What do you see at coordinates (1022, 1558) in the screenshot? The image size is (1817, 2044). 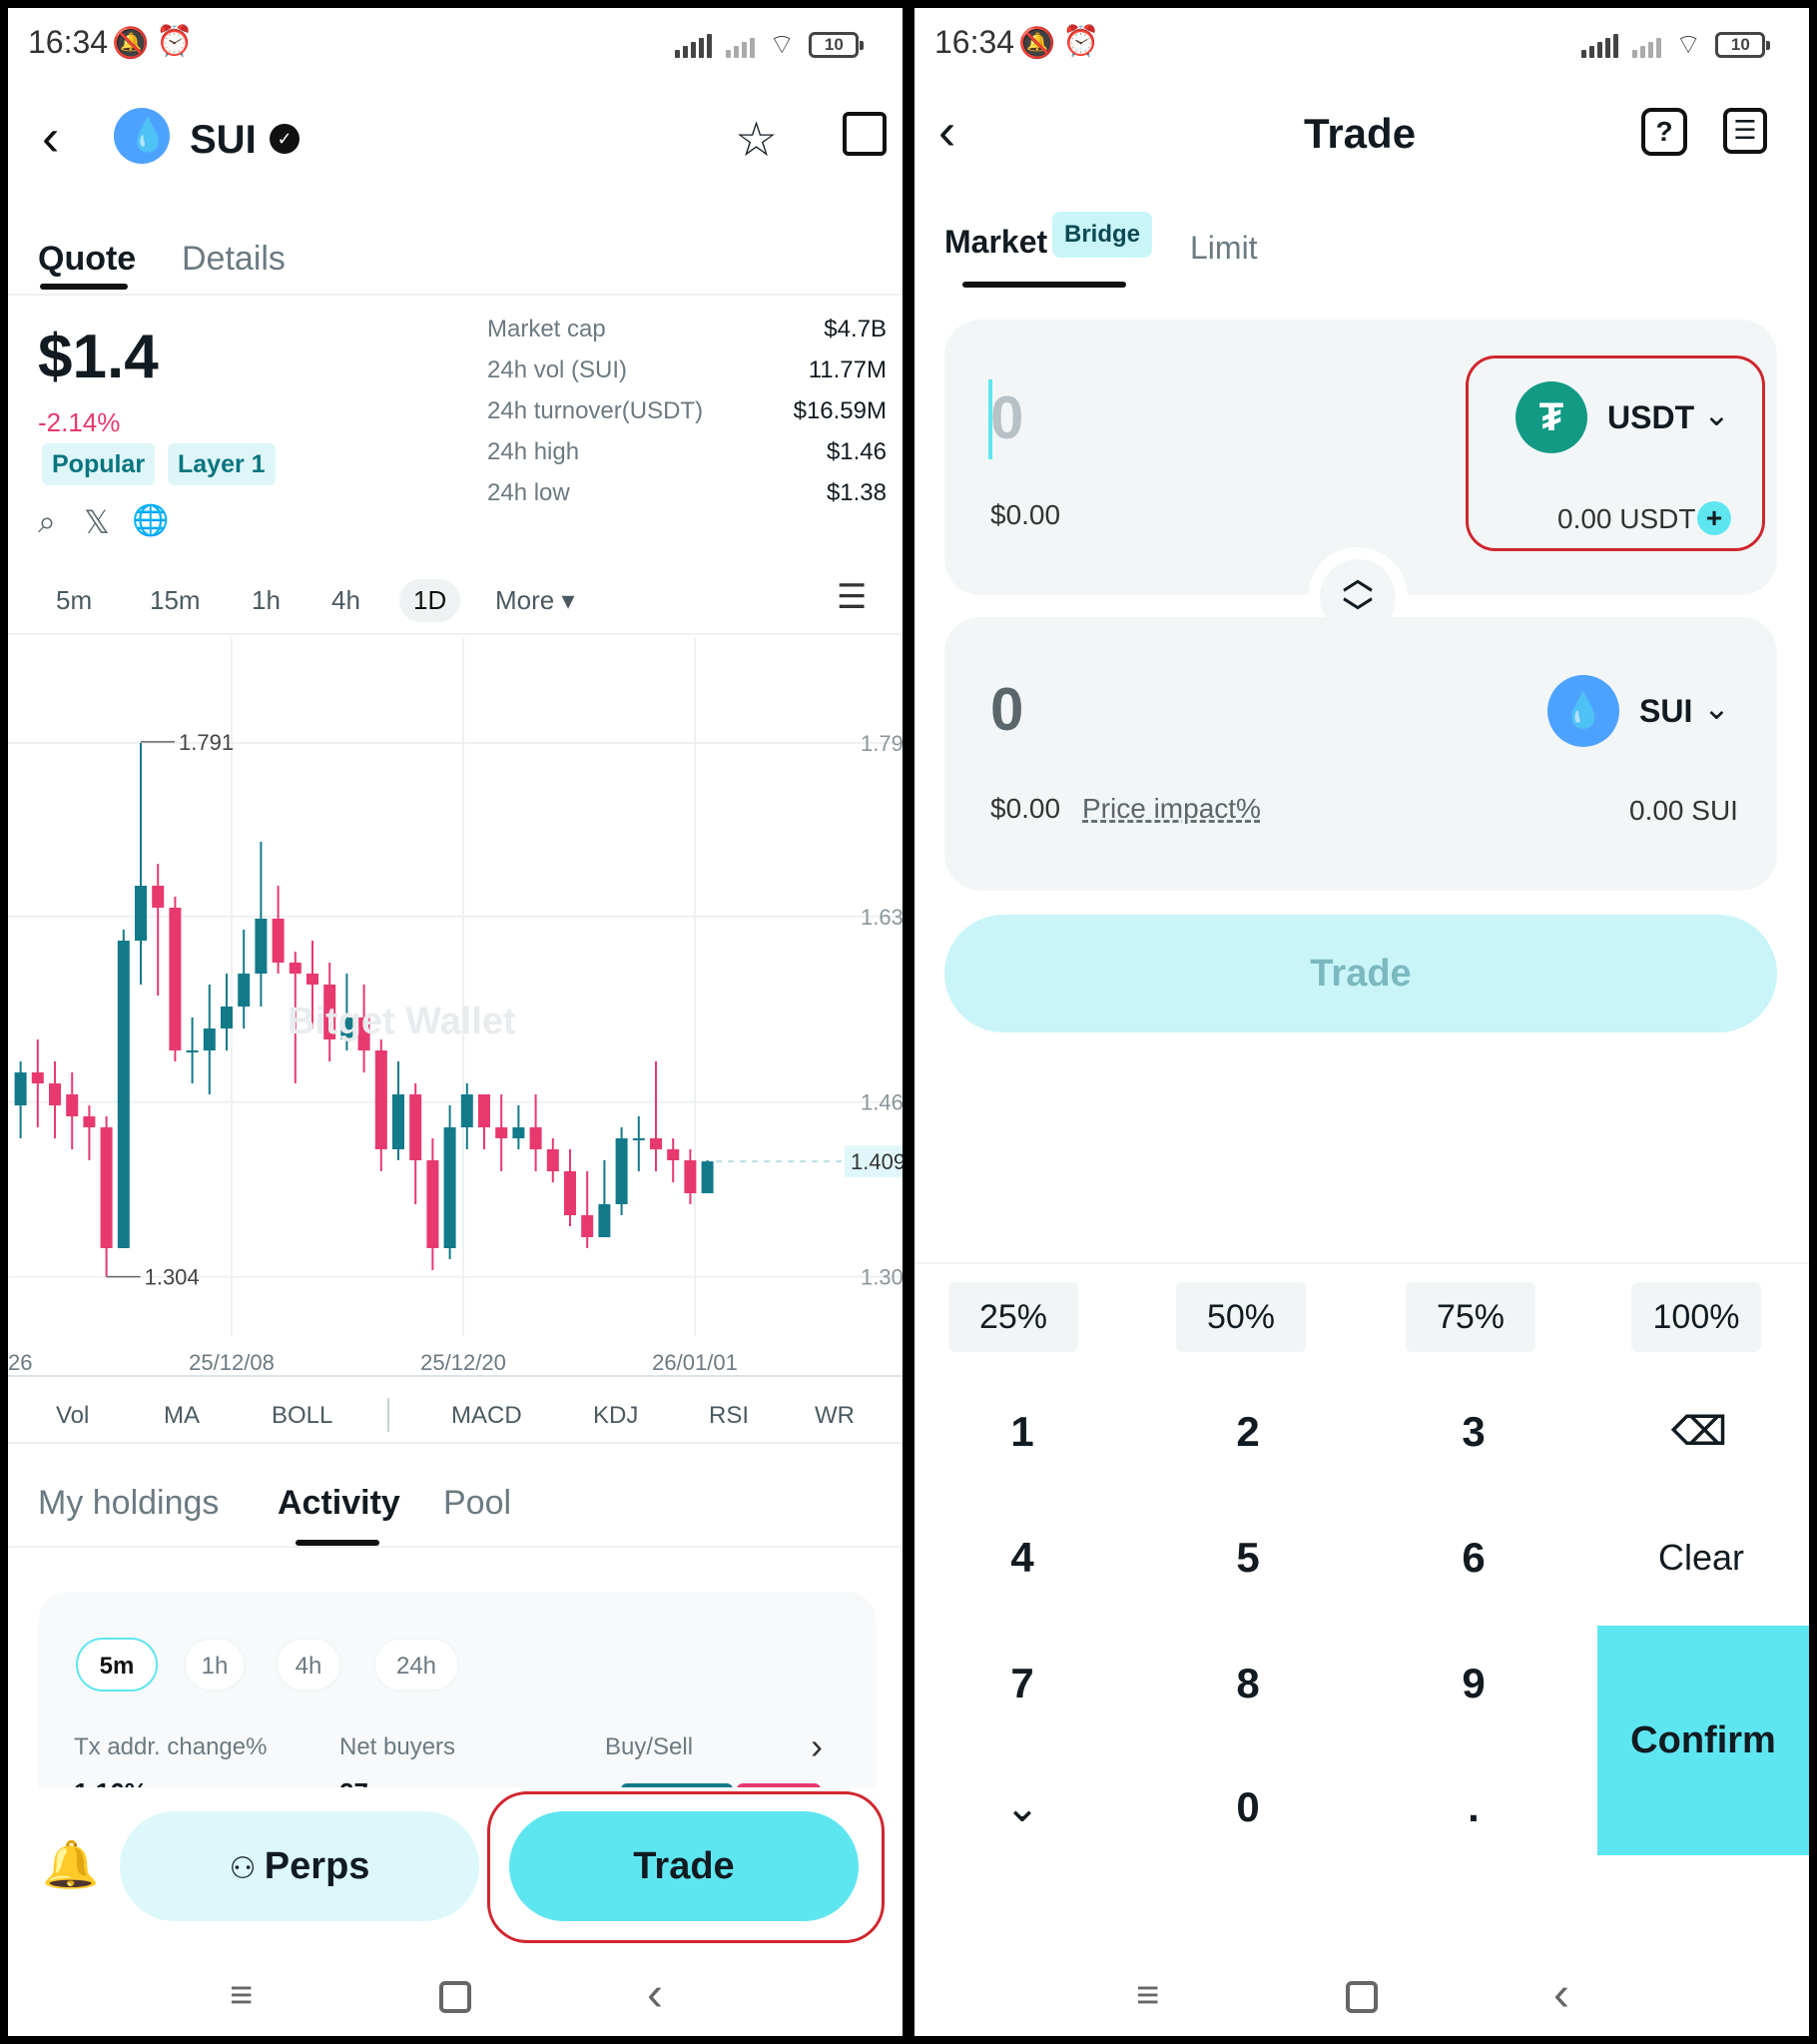 I see `key-4: 4` at bounding box center [1022, 1558].